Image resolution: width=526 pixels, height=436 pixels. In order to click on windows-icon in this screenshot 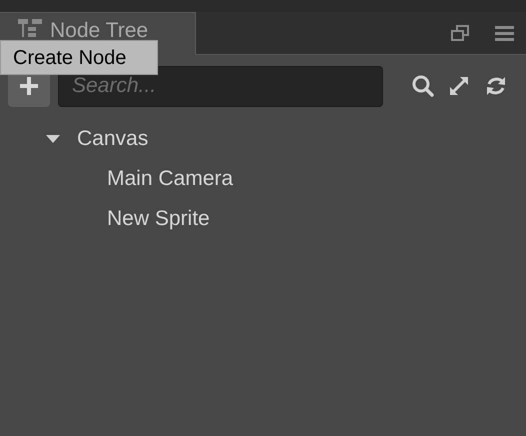, I will do `click(460, 33)`.